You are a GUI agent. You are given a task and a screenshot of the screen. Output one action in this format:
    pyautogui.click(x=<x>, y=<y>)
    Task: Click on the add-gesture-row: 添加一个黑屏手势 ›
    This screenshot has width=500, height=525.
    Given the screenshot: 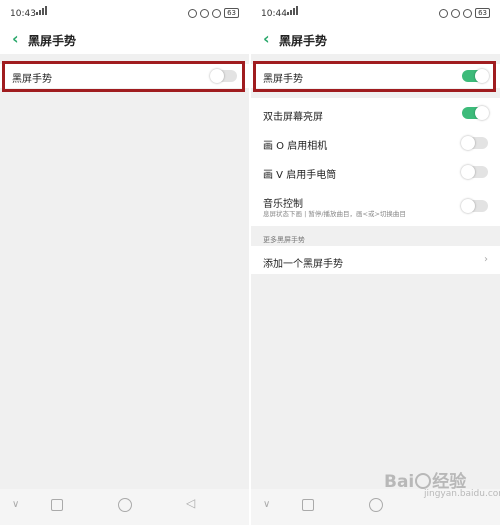 What is the action you would take?
    pyautogui.click(x=375, y=260)
    